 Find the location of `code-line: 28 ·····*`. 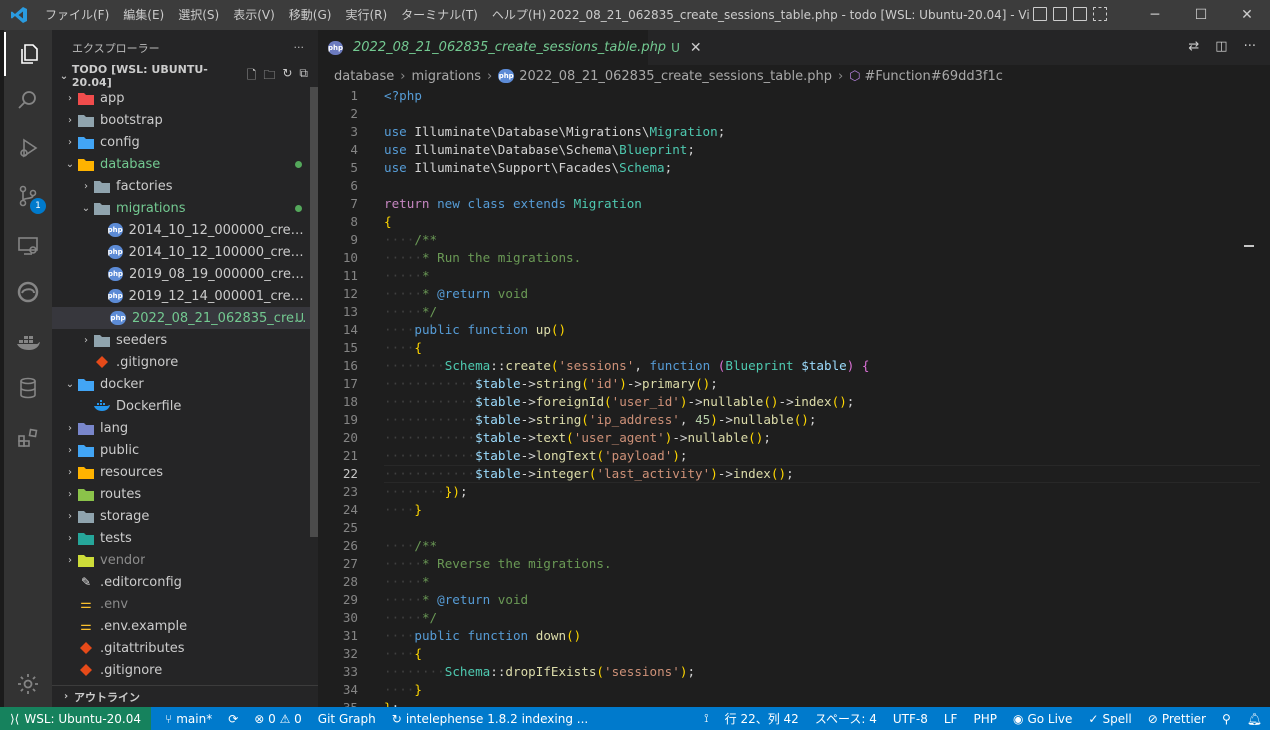

code-line: 28 ·····* is located at coordinates (794, 582).